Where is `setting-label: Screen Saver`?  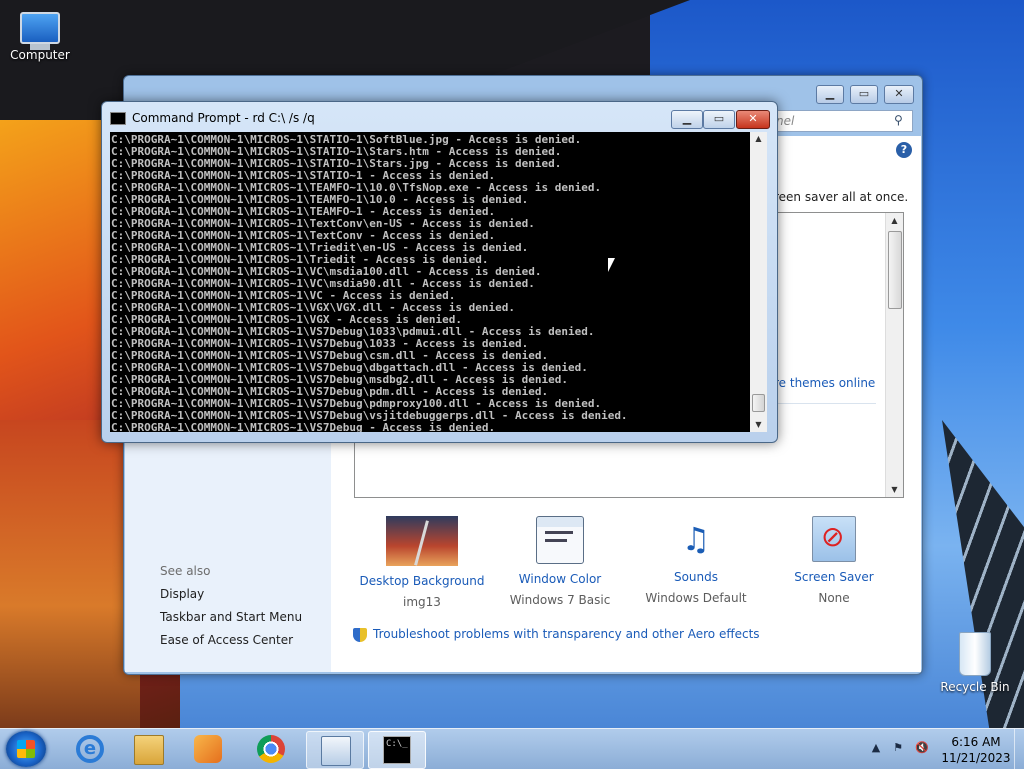
setting-label: Screen Saver is located at coordinates (834, 577).